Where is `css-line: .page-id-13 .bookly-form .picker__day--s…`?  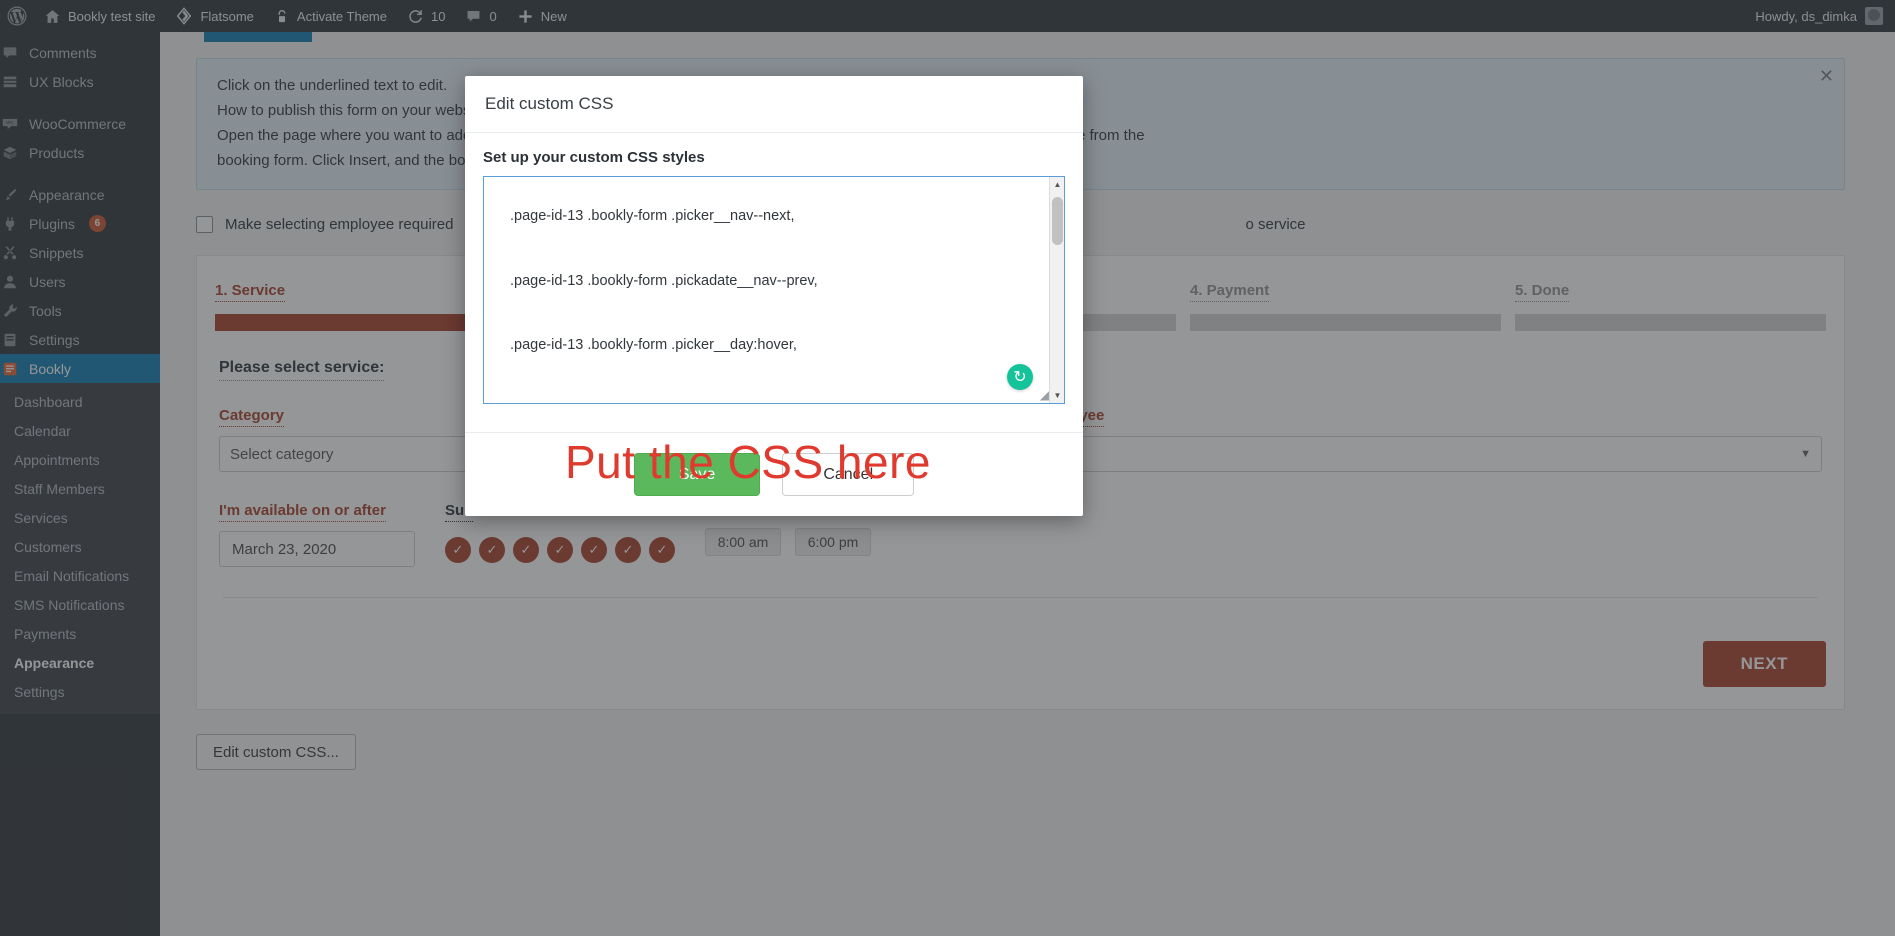 css-line: .page-id-13 .bookly-form .picker__day--s… is located at coordinates (779, 402).